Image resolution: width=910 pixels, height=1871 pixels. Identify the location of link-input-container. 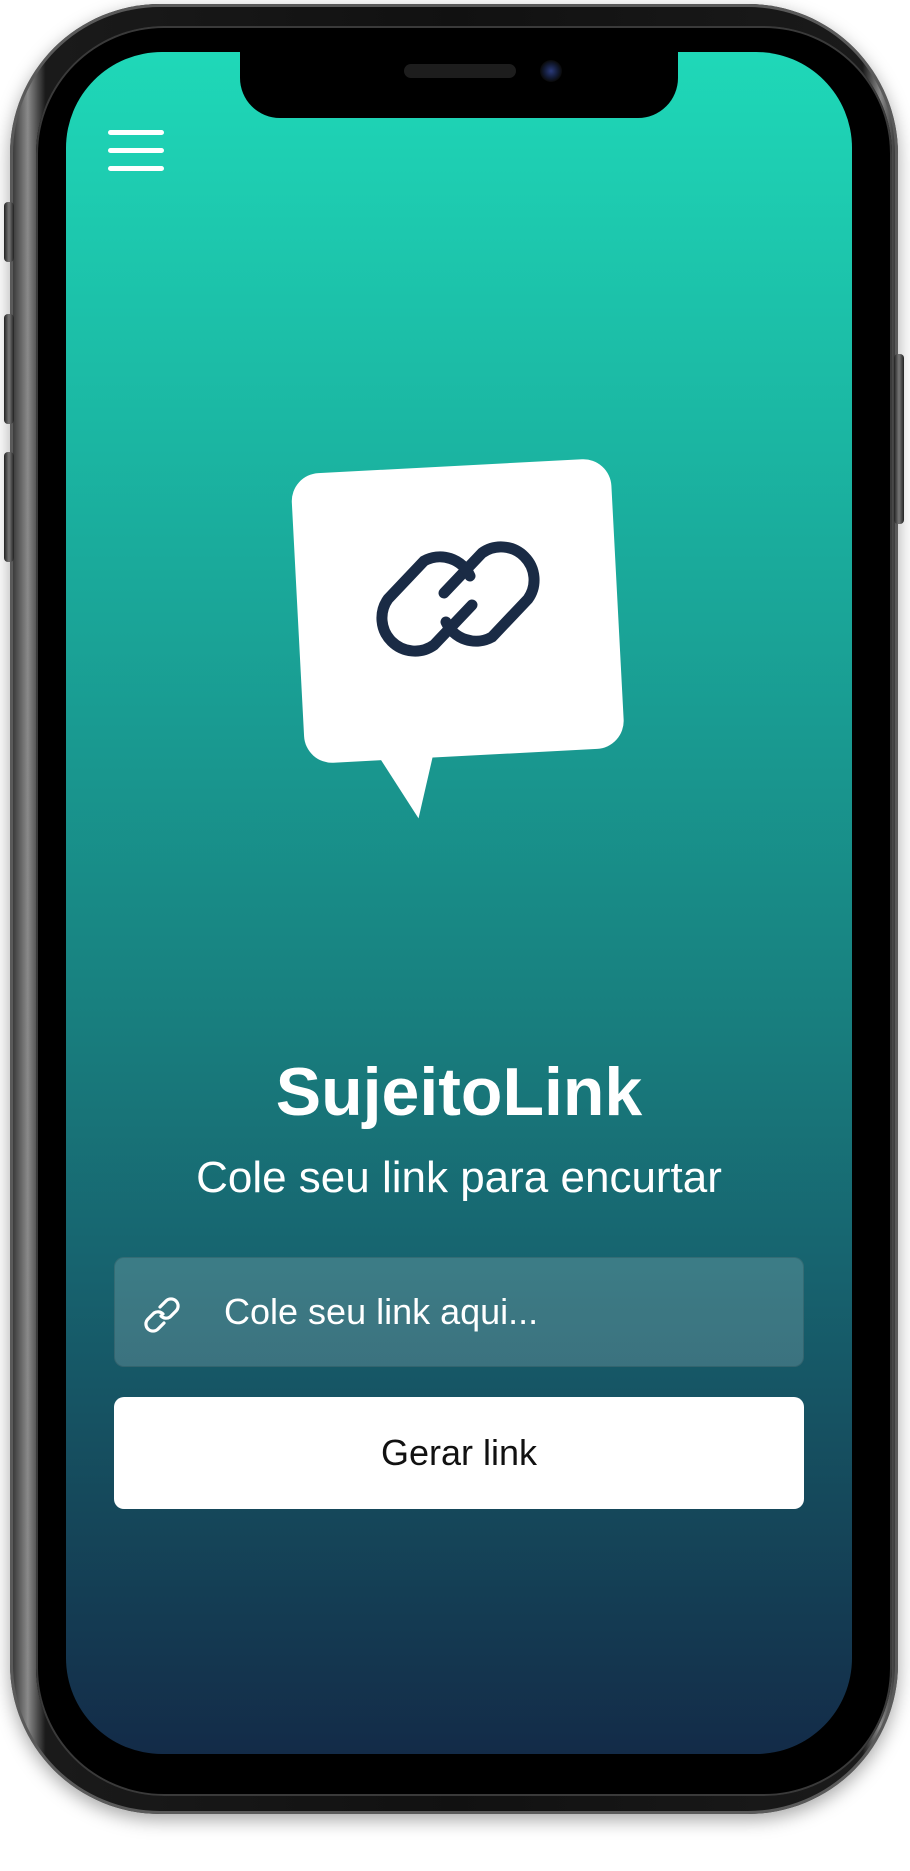
(459, 1312).